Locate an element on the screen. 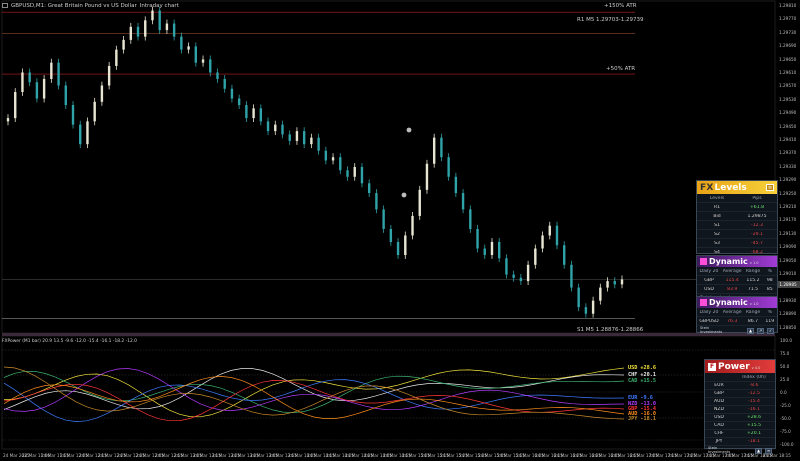  indicator-tick: 0.0 is located at coordinates (783, 392).